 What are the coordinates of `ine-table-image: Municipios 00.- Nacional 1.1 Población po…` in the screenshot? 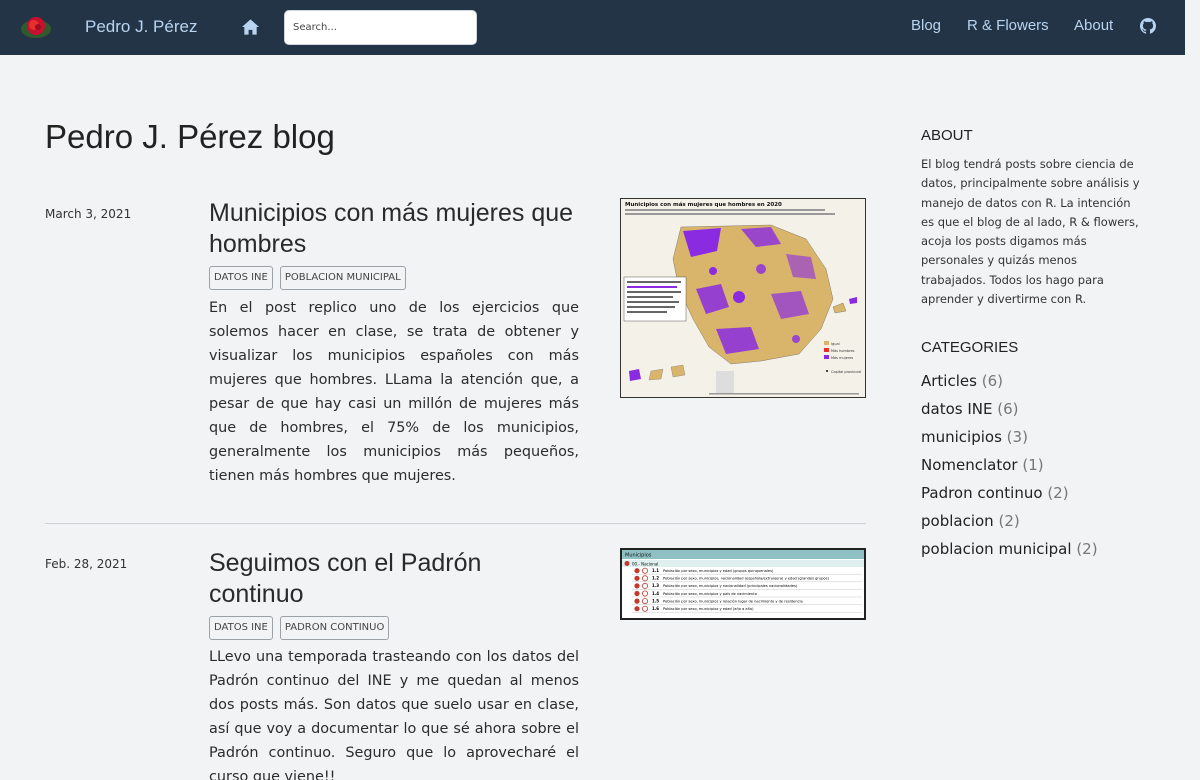 It's located at (743, 581).